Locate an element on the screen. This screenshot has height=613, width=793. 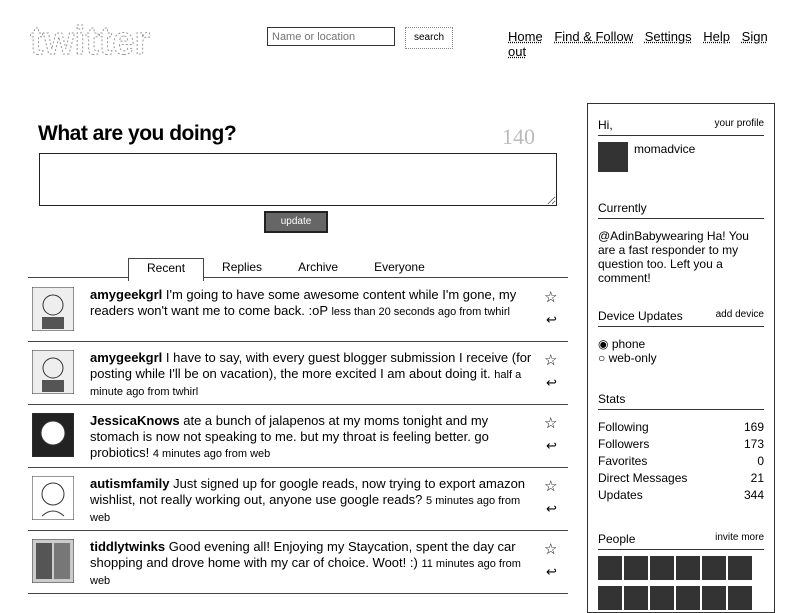
stat-favorites: Favorites 0 is located at coordinates (681, 462).